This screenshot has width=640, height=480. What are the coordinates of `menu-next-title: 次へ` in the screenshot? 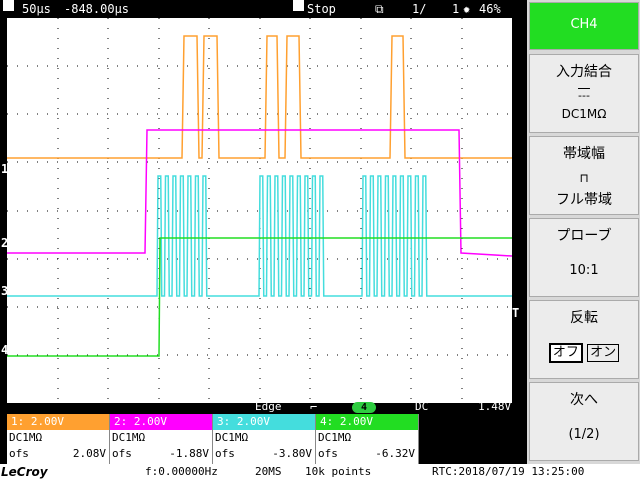 It's located at (584, 400).